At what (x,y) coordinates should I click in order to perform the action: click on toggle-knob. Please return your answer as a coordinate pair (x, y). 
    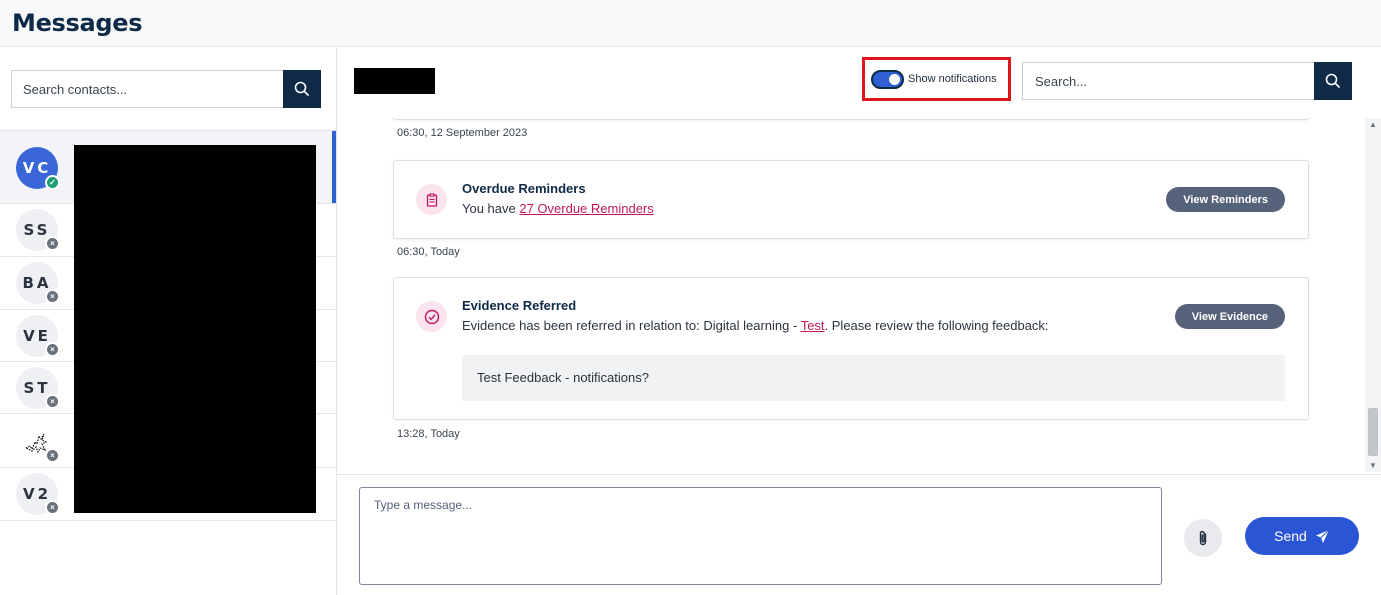
    Looking at the image, I should click on (894, 79).